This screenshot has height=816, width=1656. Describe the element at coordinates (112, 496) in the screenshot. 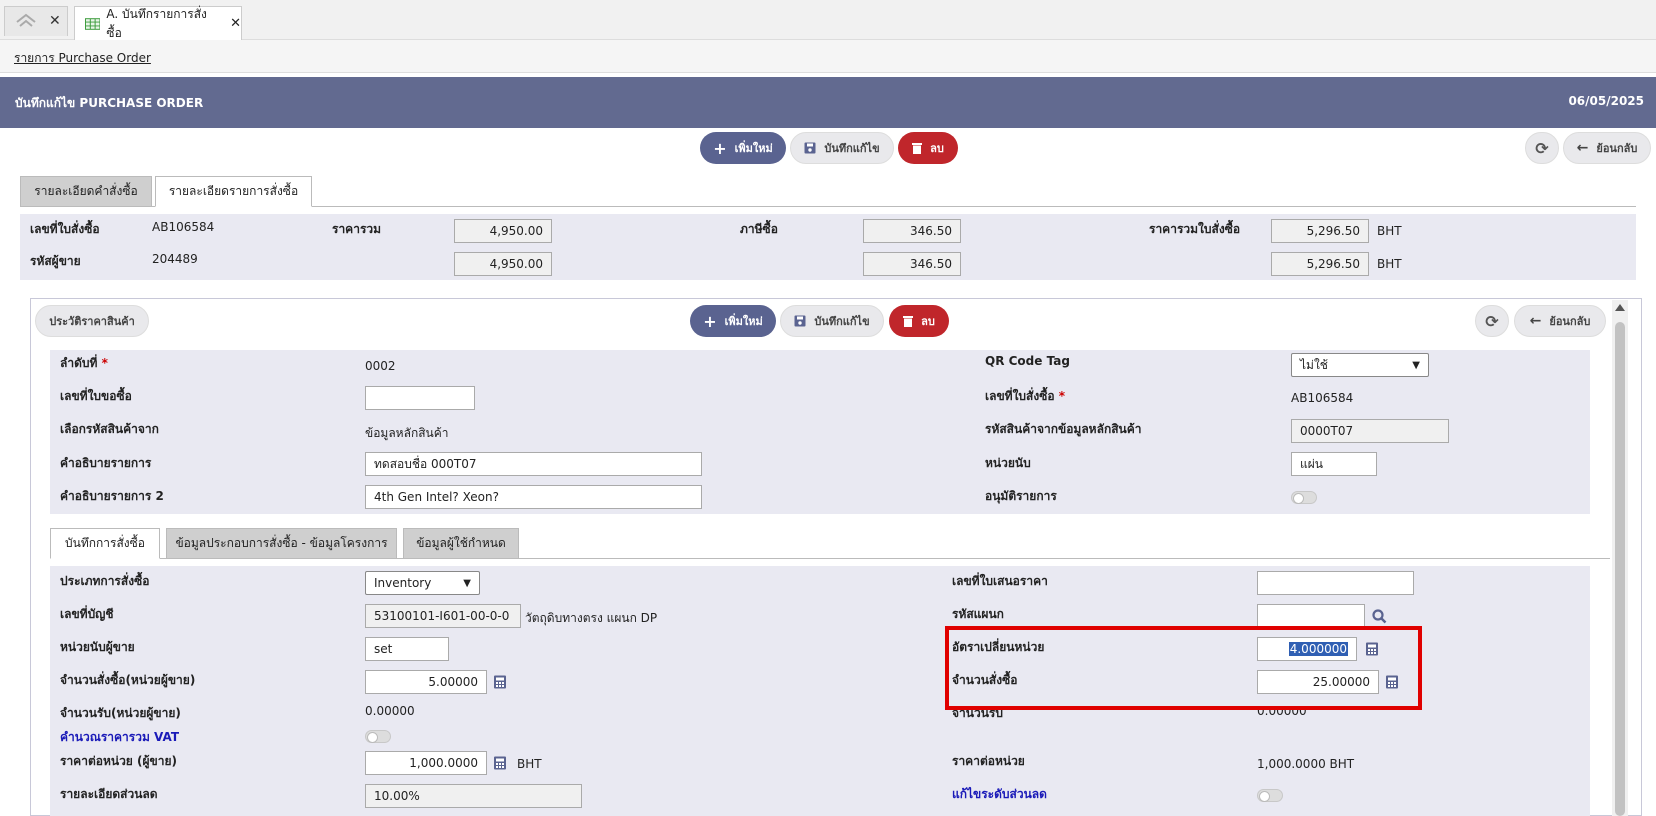

I see `description2-label: คำอธิบายรายการ 2` at that location.